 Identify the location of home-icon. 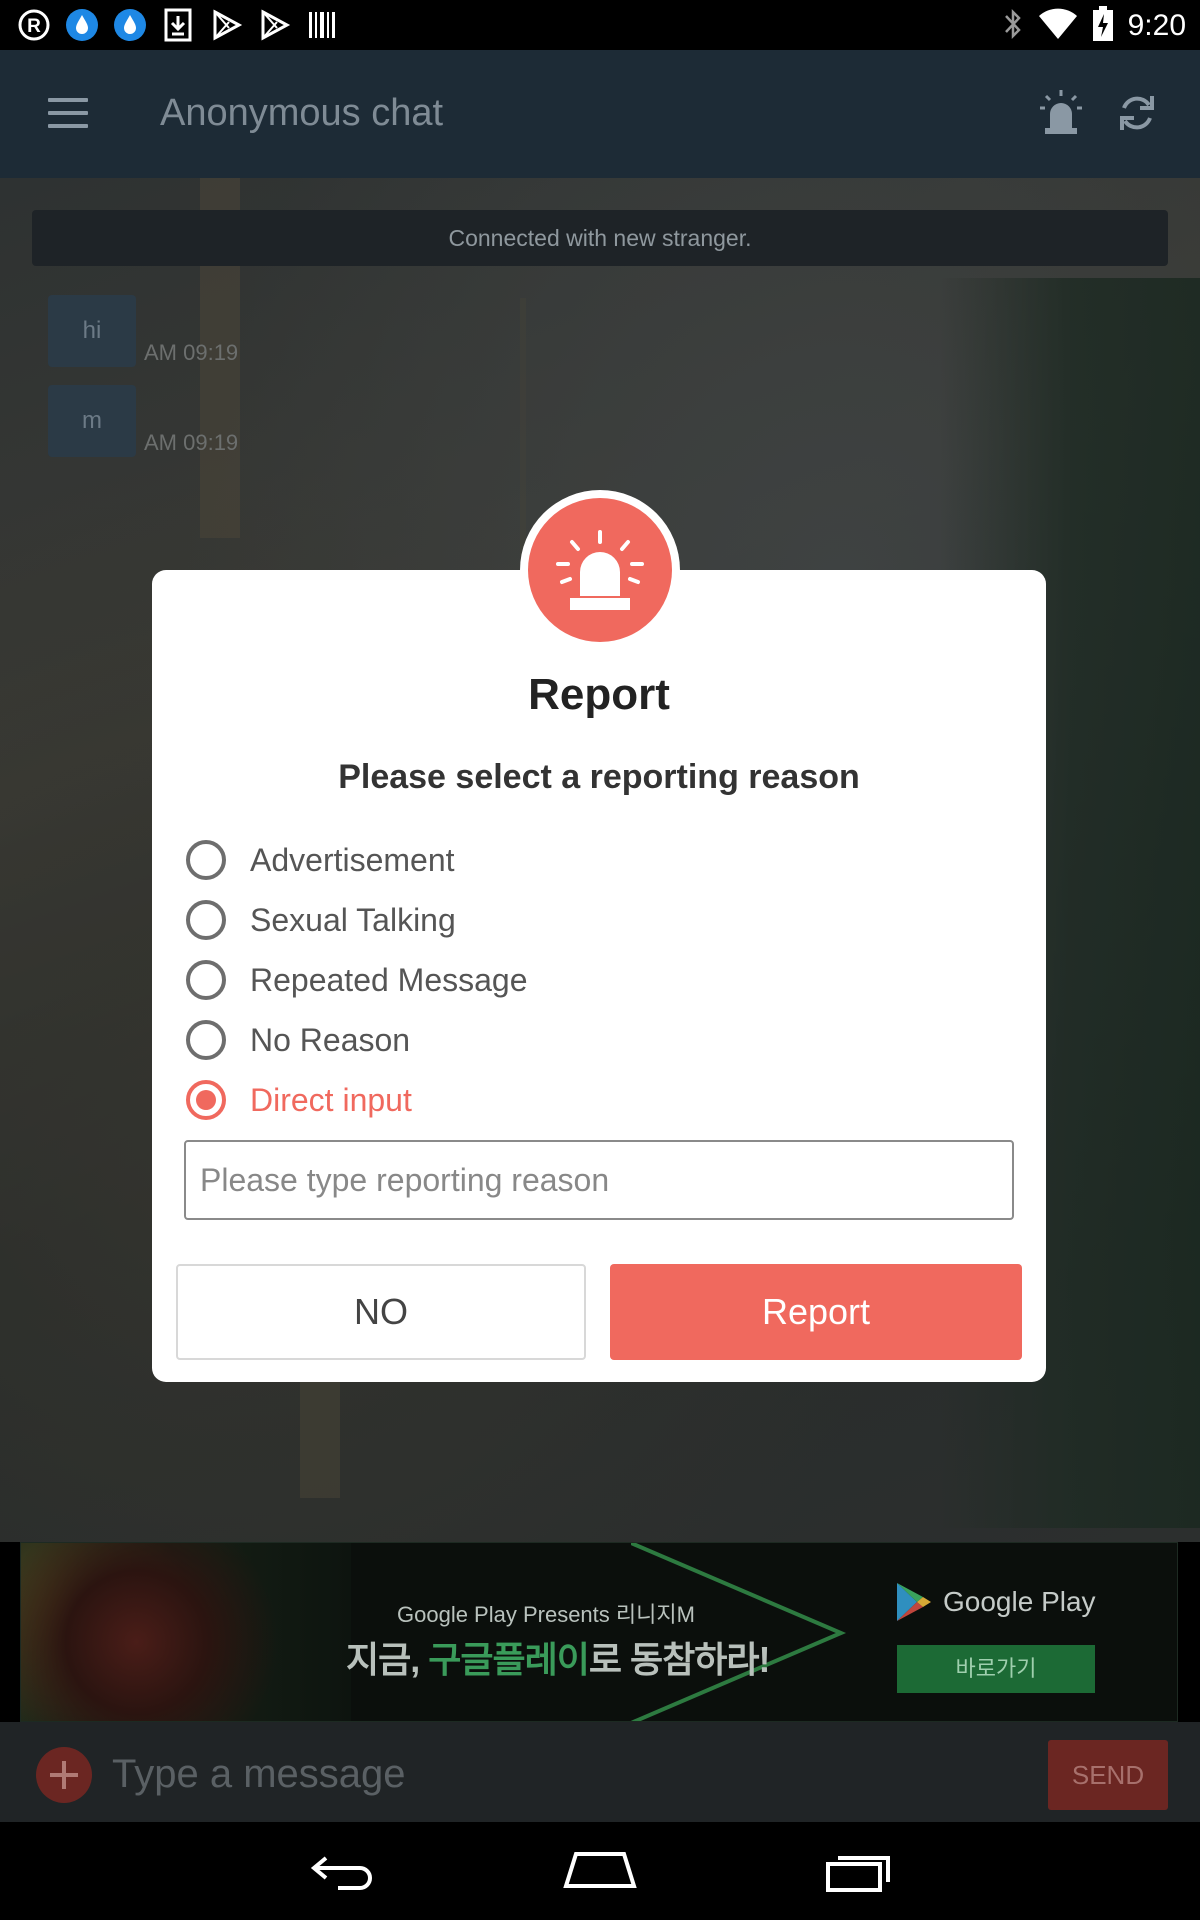
(600, 1870).